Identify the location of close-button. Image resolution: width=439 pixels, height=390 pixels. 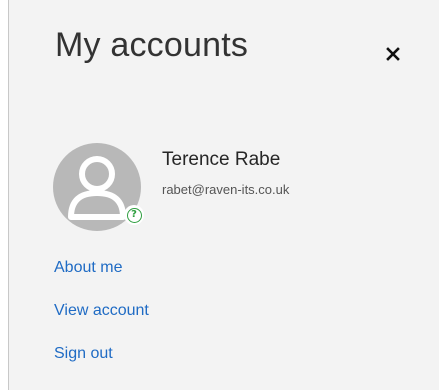
(393, 56).